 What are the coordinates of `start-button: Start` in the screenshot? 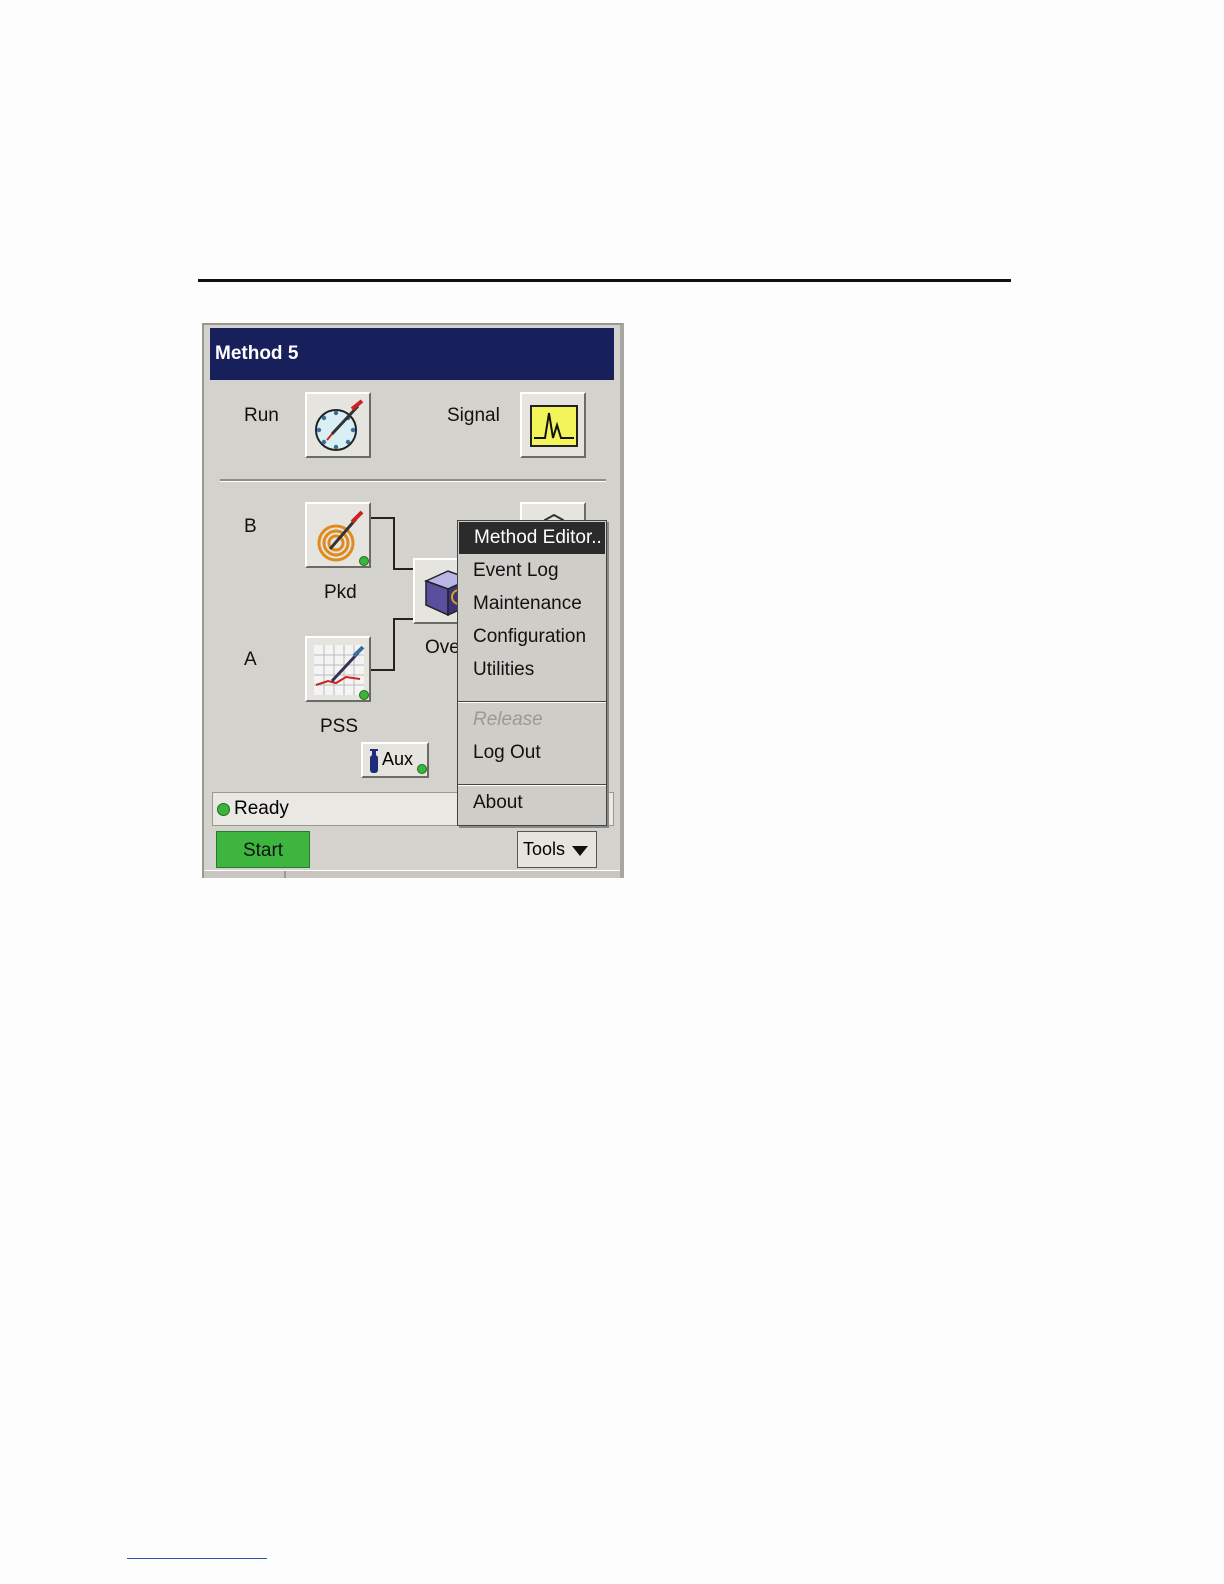 It's located at (263, 849).